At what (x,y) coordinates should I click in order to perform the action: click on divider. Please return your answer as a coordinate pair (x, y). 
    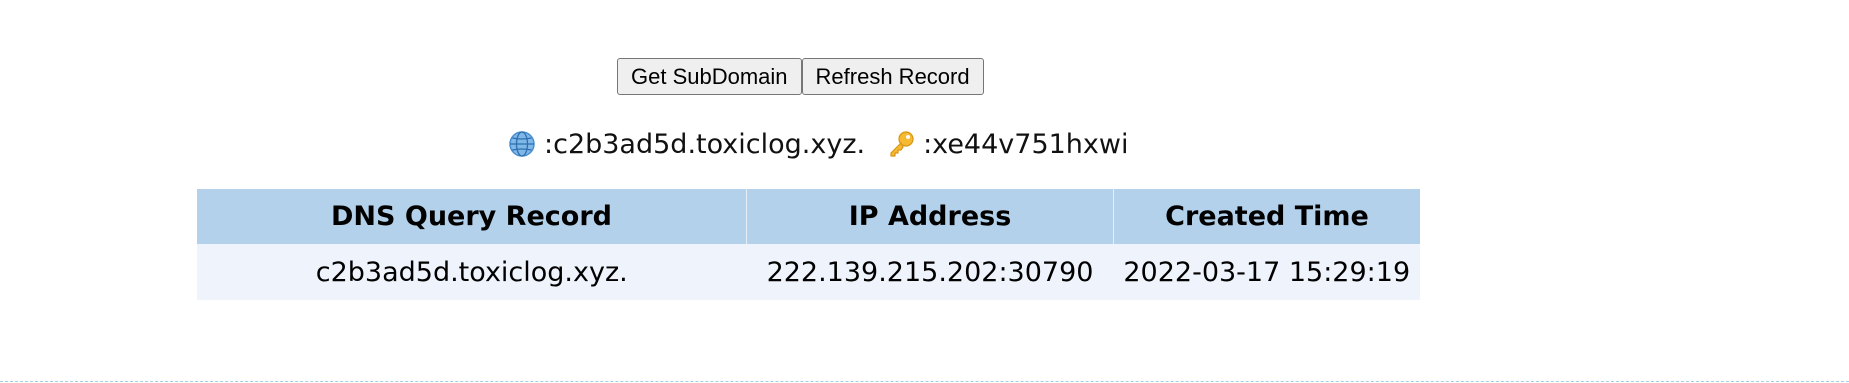
    Looking at the image, I should click on (924, 381).